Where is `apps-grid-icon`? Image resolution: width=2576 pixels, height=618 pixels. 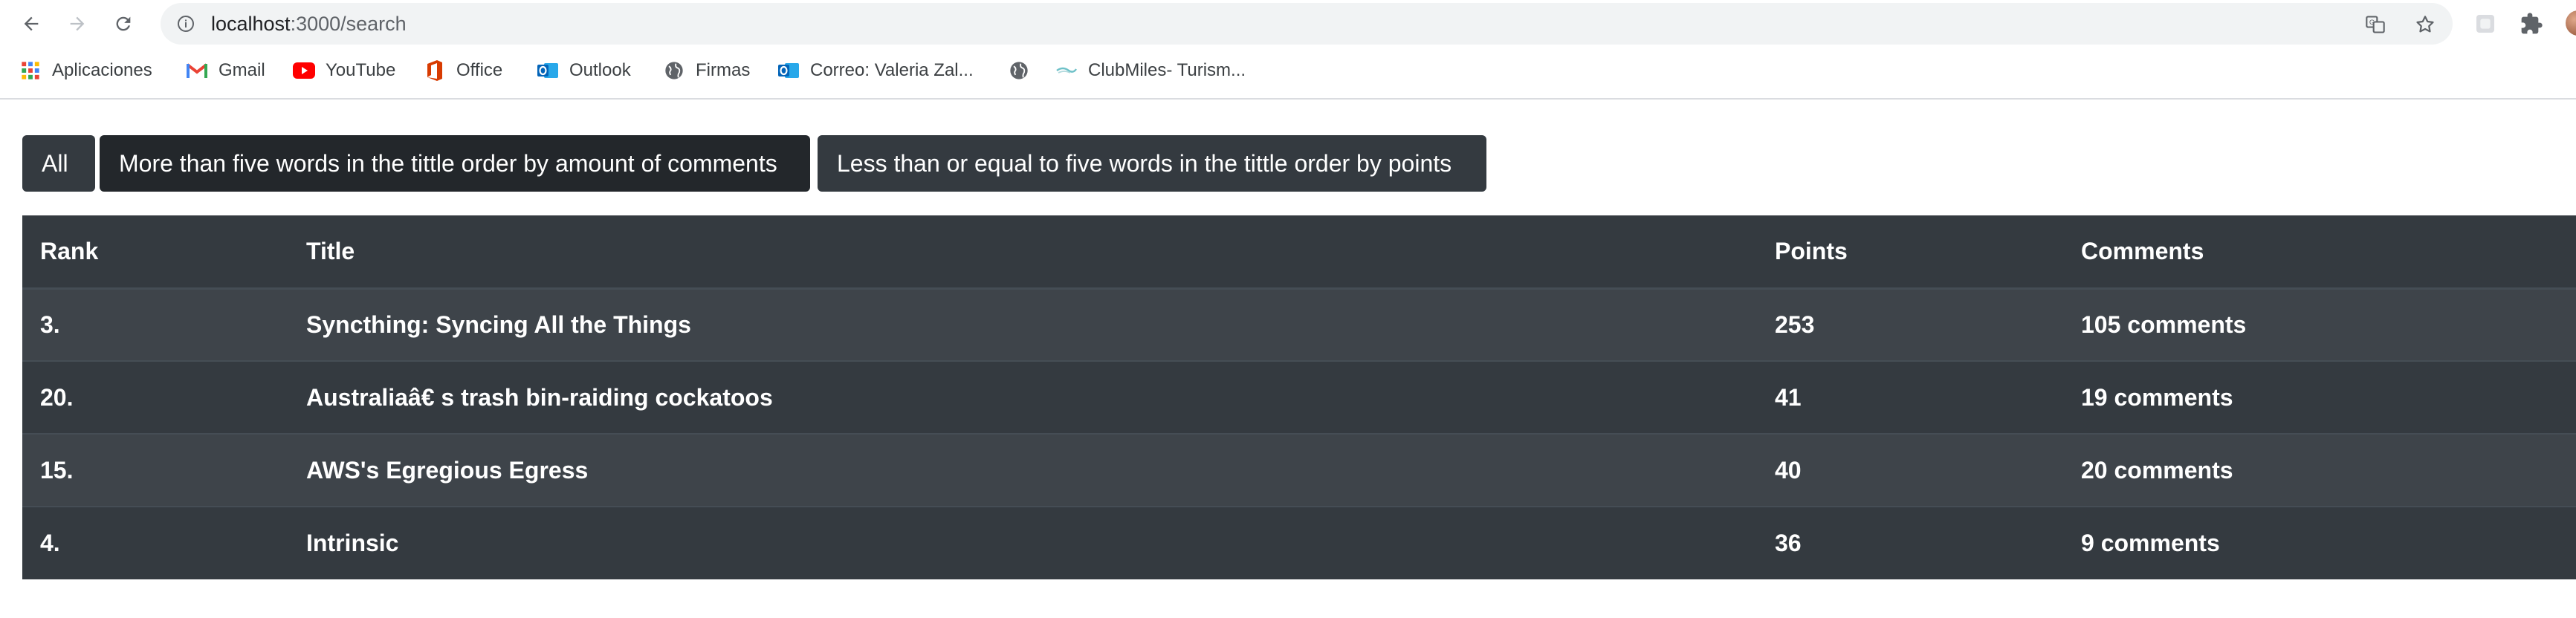 apps-grid-icon is located at coordinates (30, 70).